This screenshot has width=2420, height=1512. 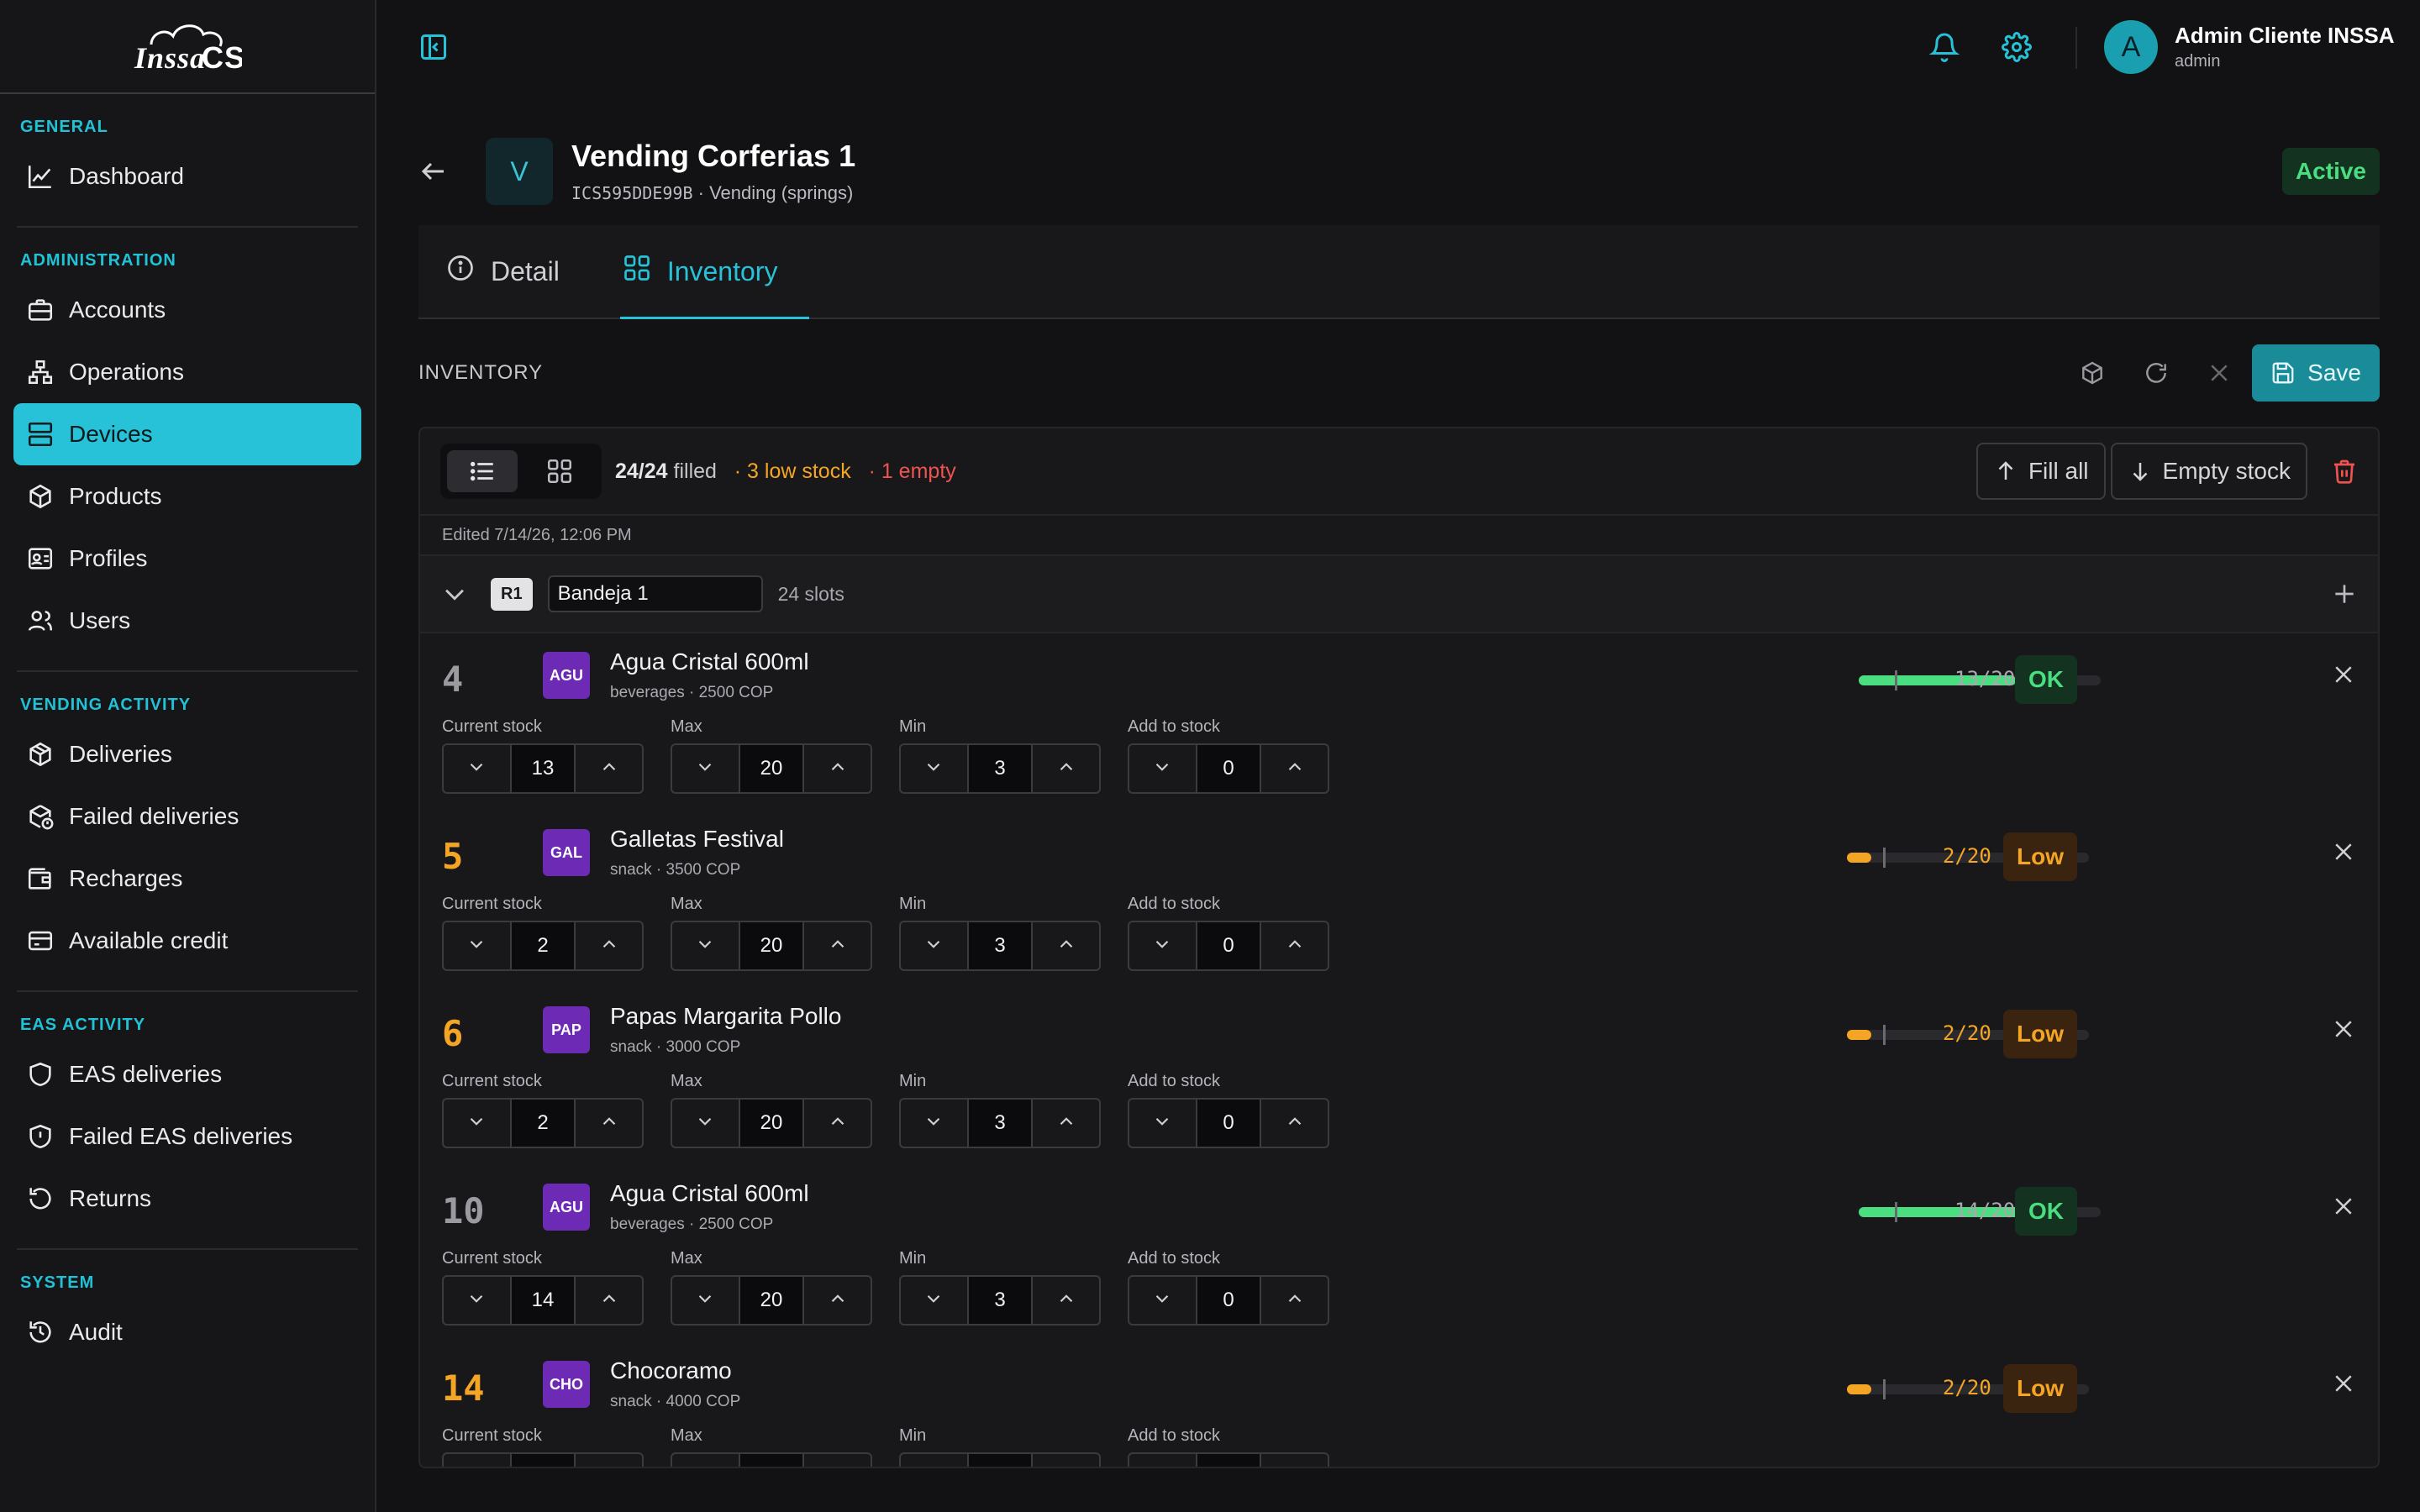 What do you see at coordinates (2316, 373) in the screenshot?
I see `save-button: Save` at bounding box center [2316, 373].